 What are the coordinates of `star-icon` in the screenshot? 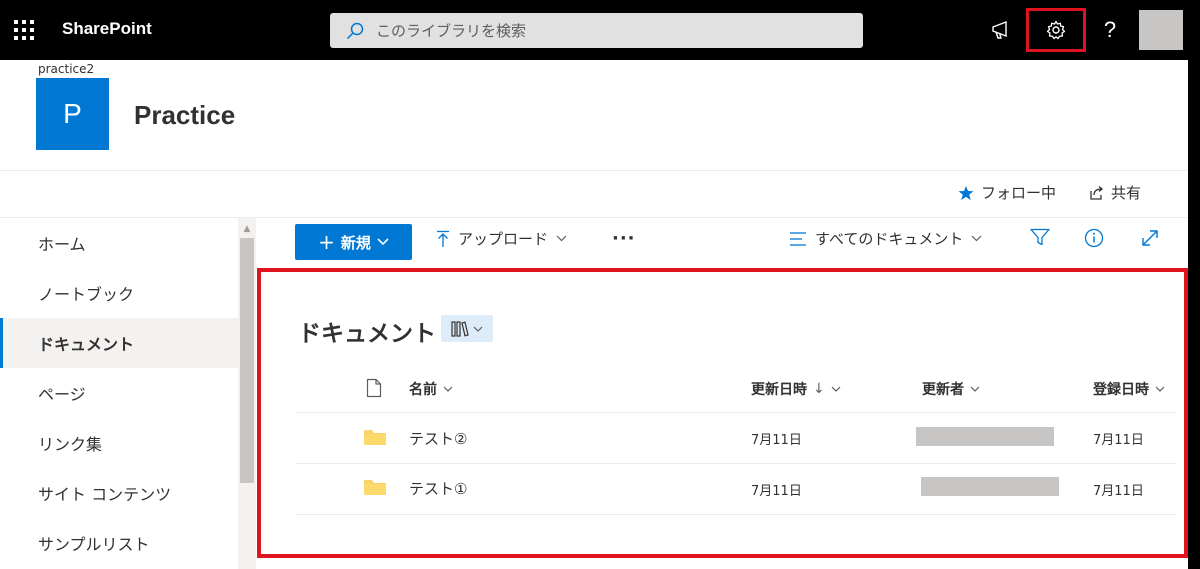 It's located at (966, 192).